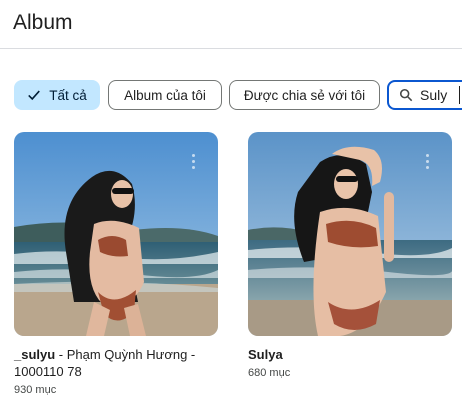  I want to click on album-title: Sulya, so click(350, 354).